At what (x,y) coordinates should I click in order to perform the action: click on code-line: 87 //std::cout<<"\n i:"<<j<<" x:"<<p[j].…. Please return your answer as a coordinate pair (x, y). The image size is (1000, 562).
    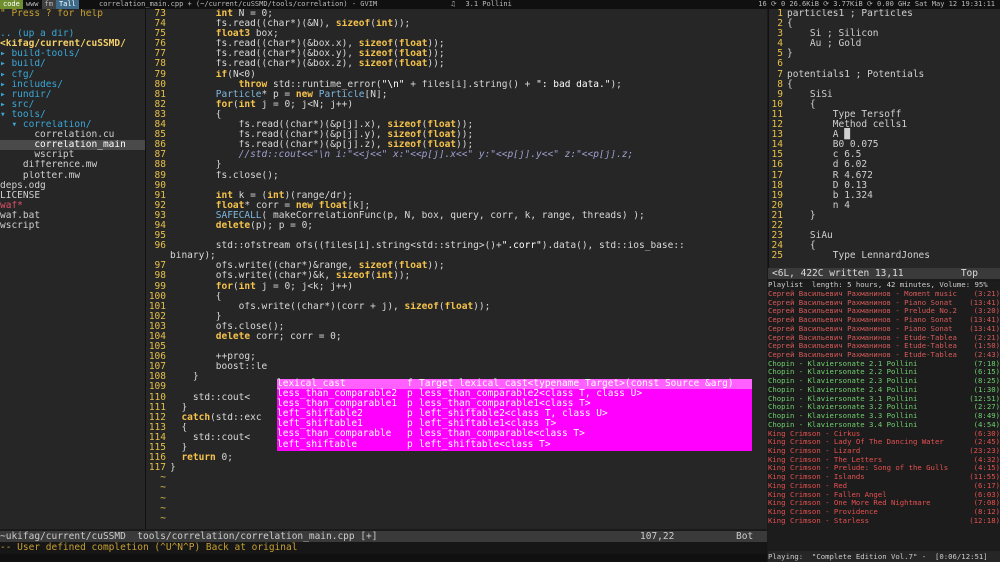
    Looking at the image, I should click on (456, 155).